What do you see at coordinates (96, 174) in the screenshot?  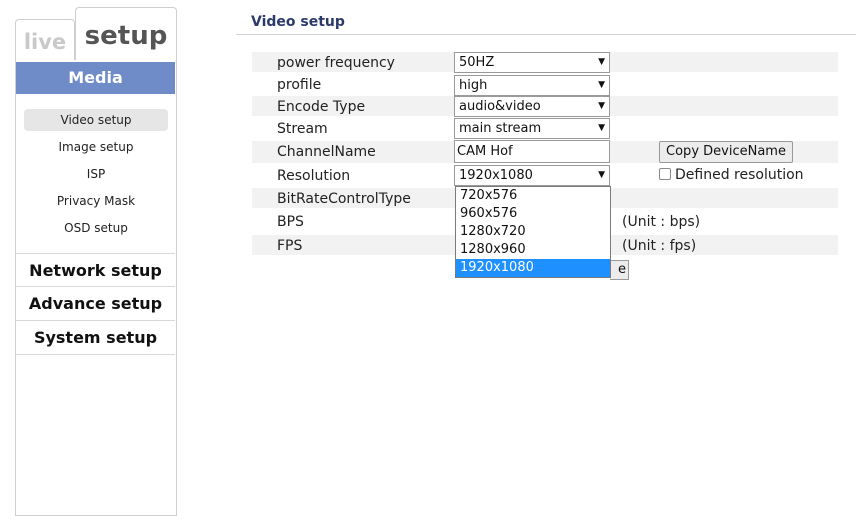 I see `sidebar-item-isp: ISP` at bounding box center [96, 174].